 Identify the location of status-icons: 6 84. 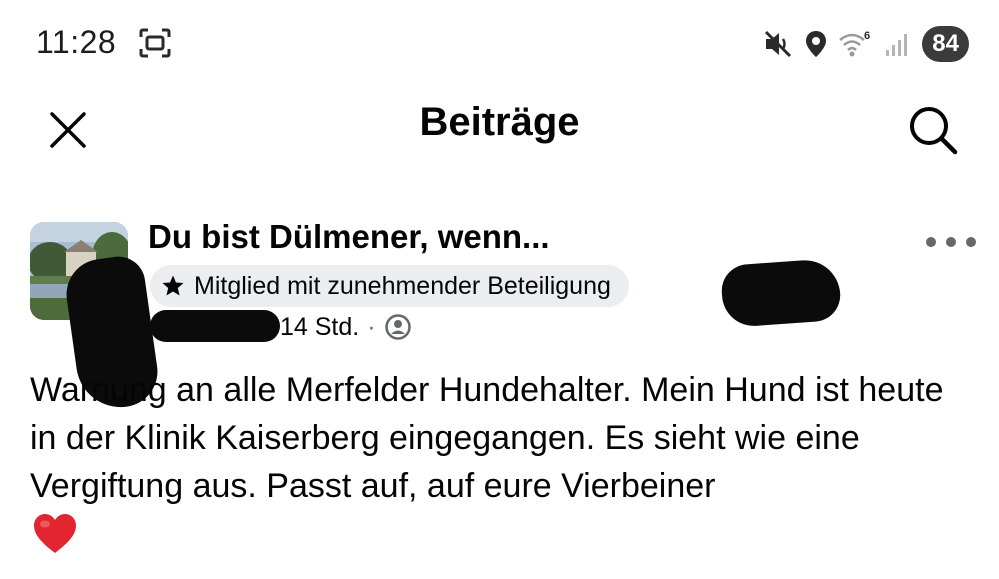
(865, 44).